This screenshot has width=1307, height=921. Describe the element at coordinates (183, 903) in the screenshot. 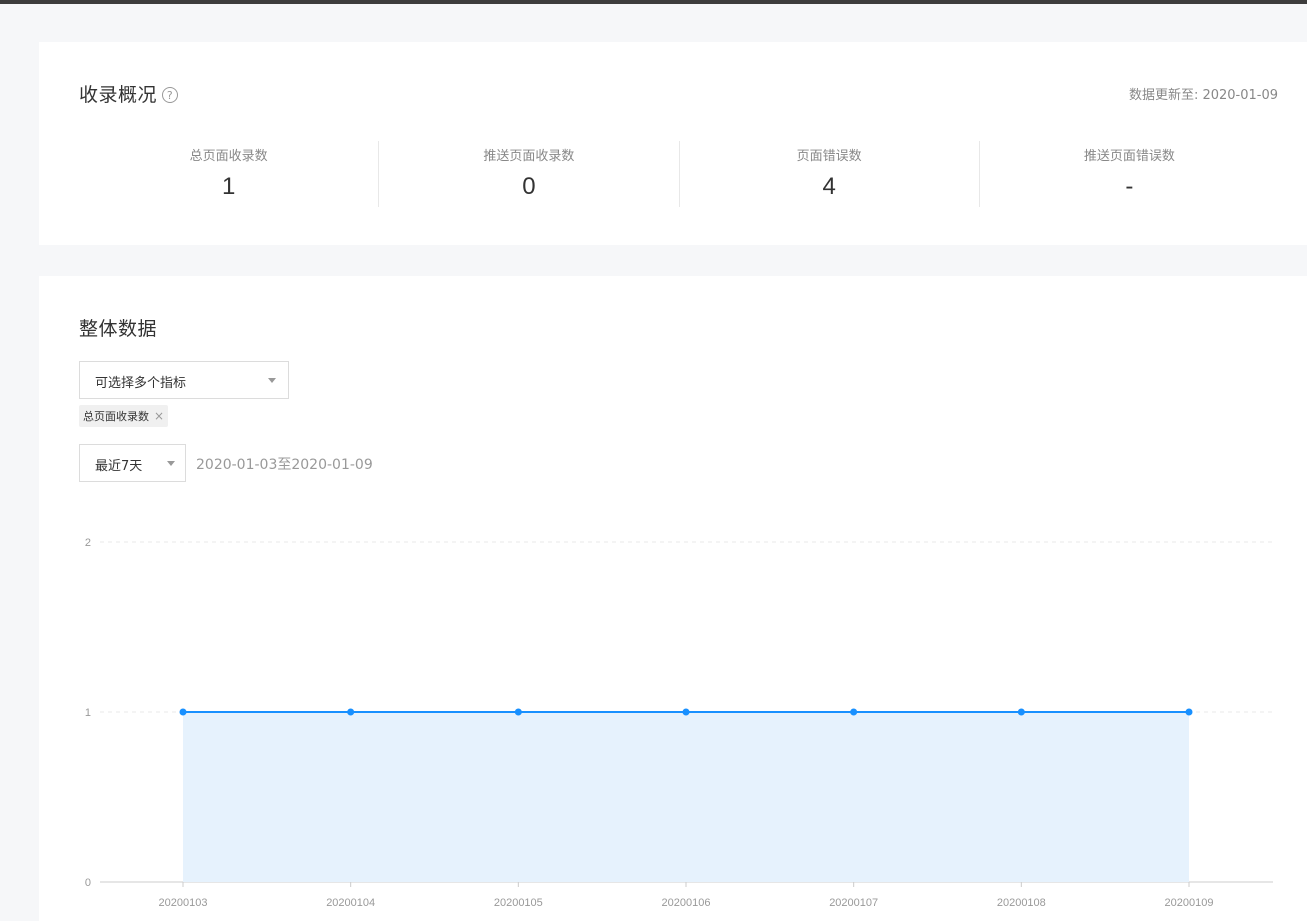

I see `x-tick-label: 20200103` at that location.